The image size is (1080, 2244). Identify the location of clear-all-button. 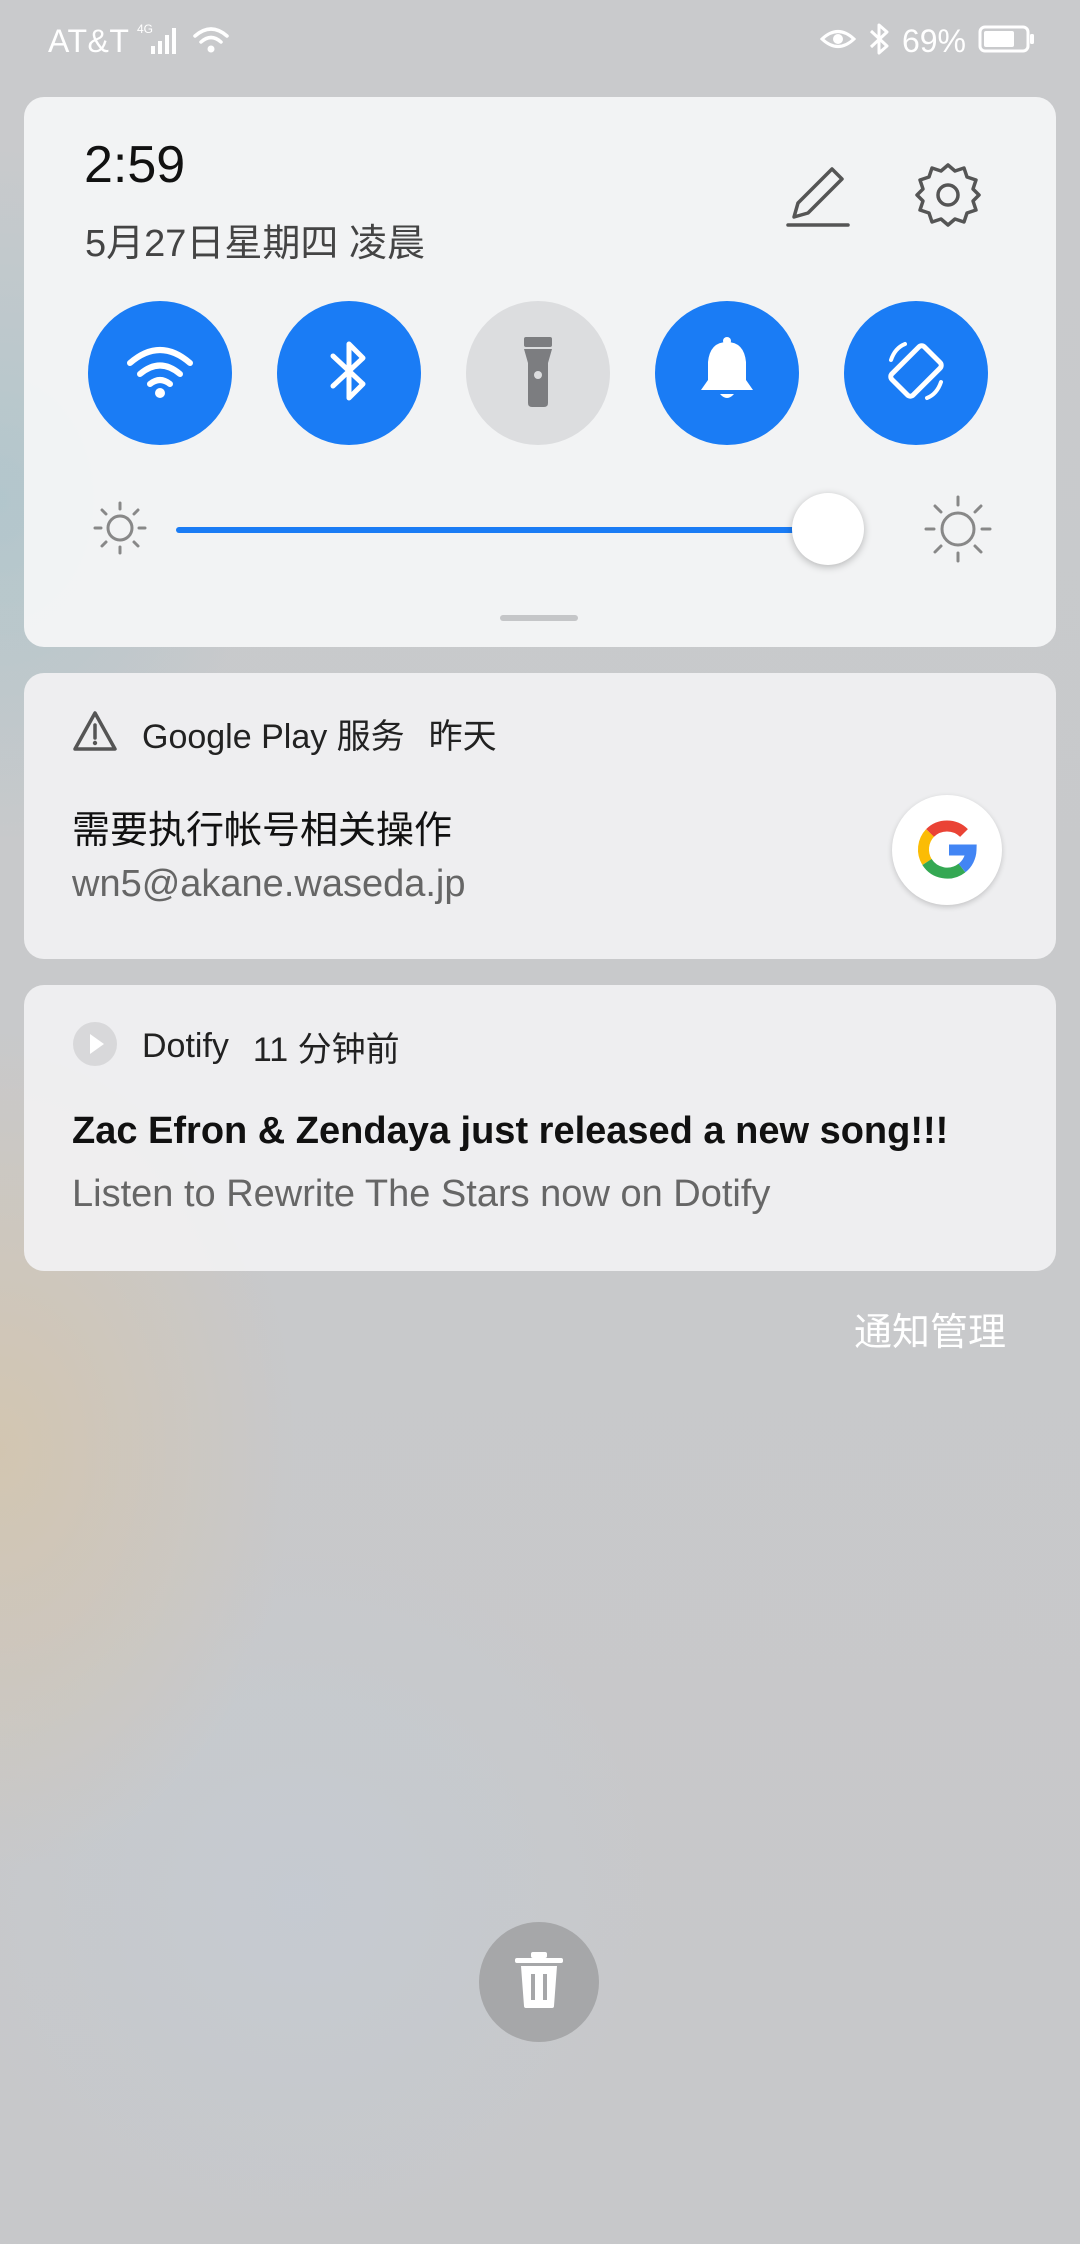
(539, 1982).